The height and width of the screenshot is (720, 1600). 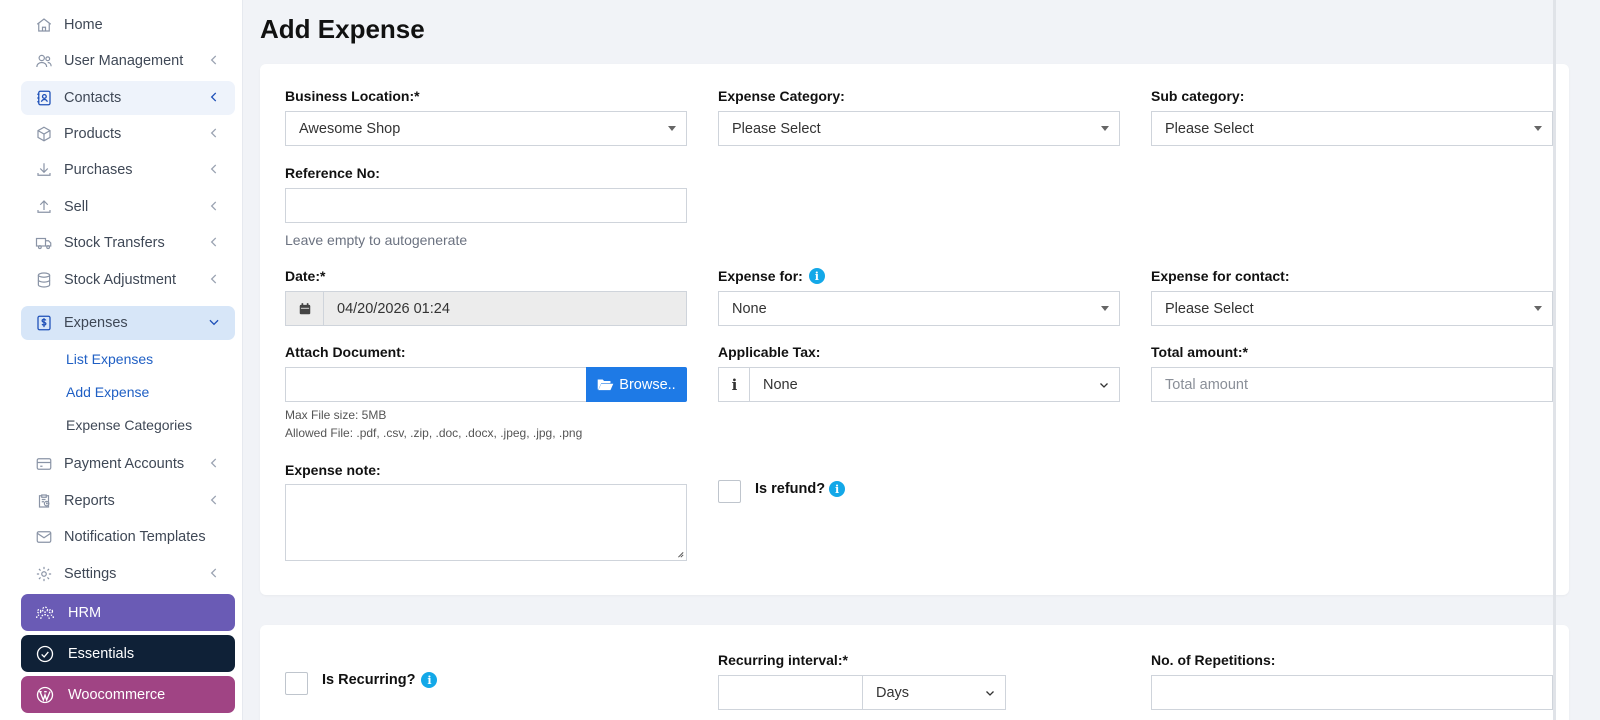 What do you see at coordinates (919, 128) in the screenshot?
I see `expense-category-select: Please Select` at bounding box center [919, 128].